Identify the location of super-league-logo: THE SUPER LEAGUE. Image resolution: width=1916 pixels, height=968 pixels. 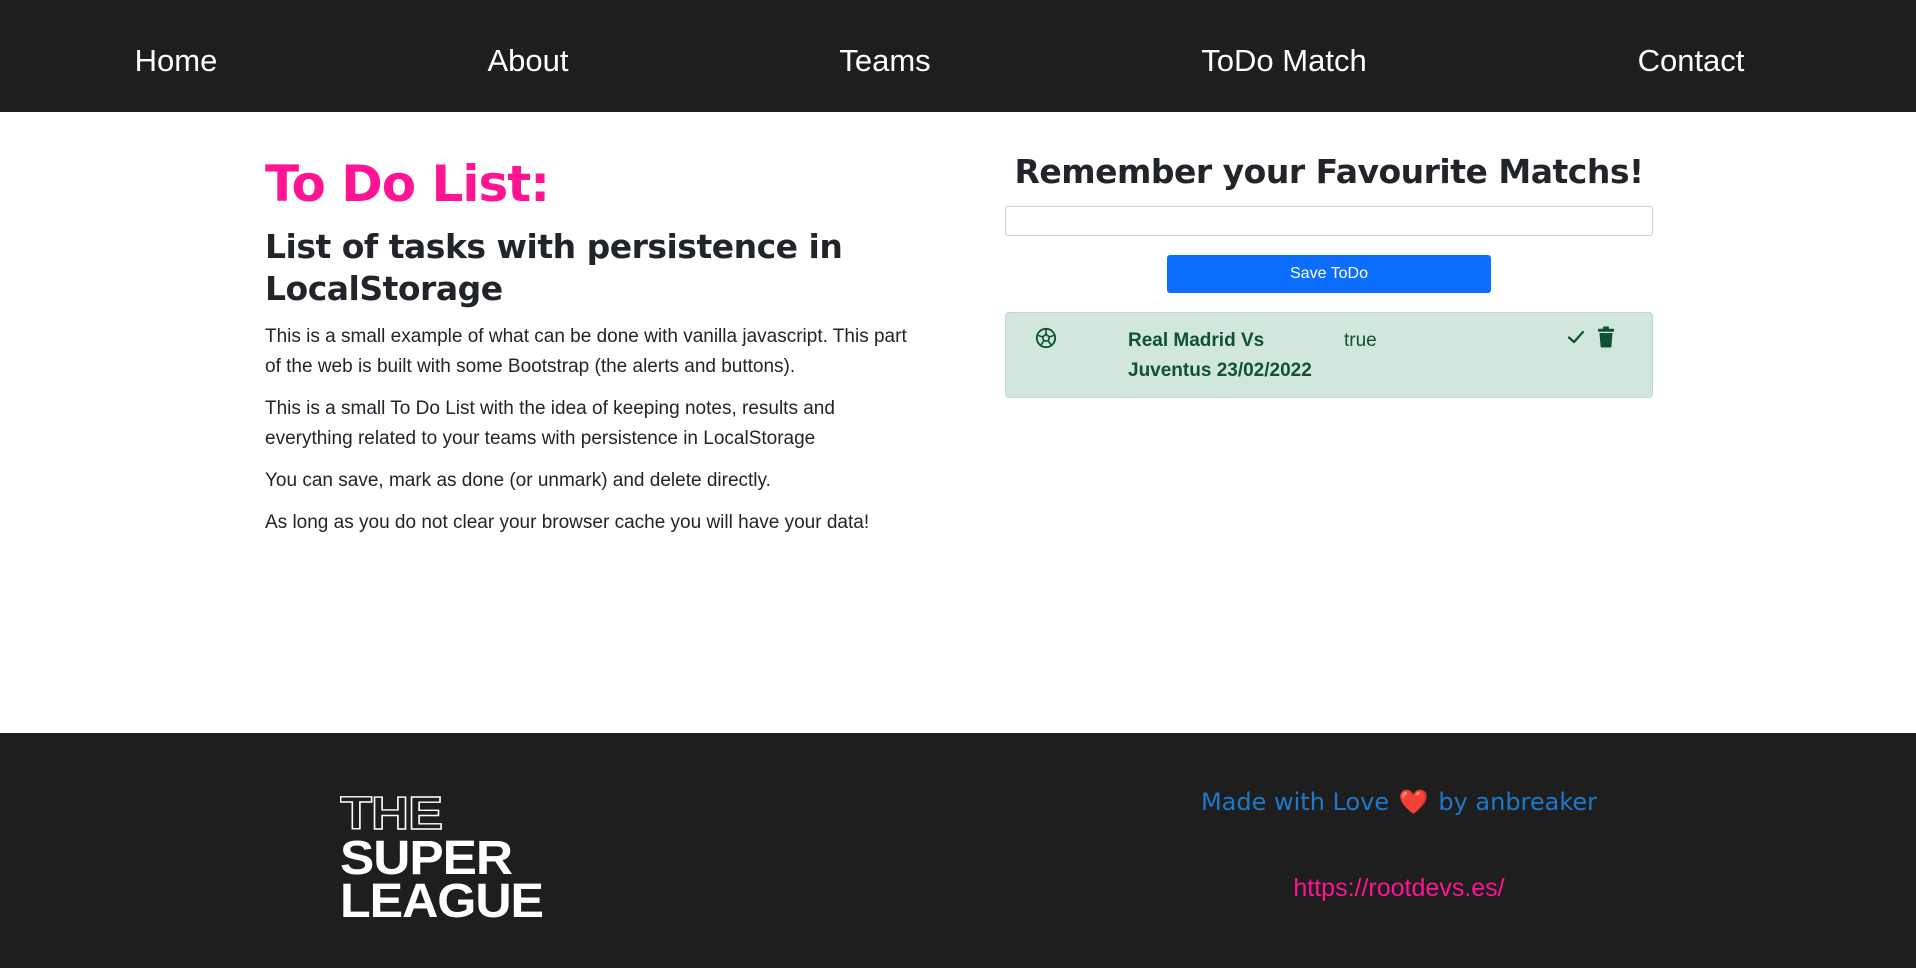
(442, 854).